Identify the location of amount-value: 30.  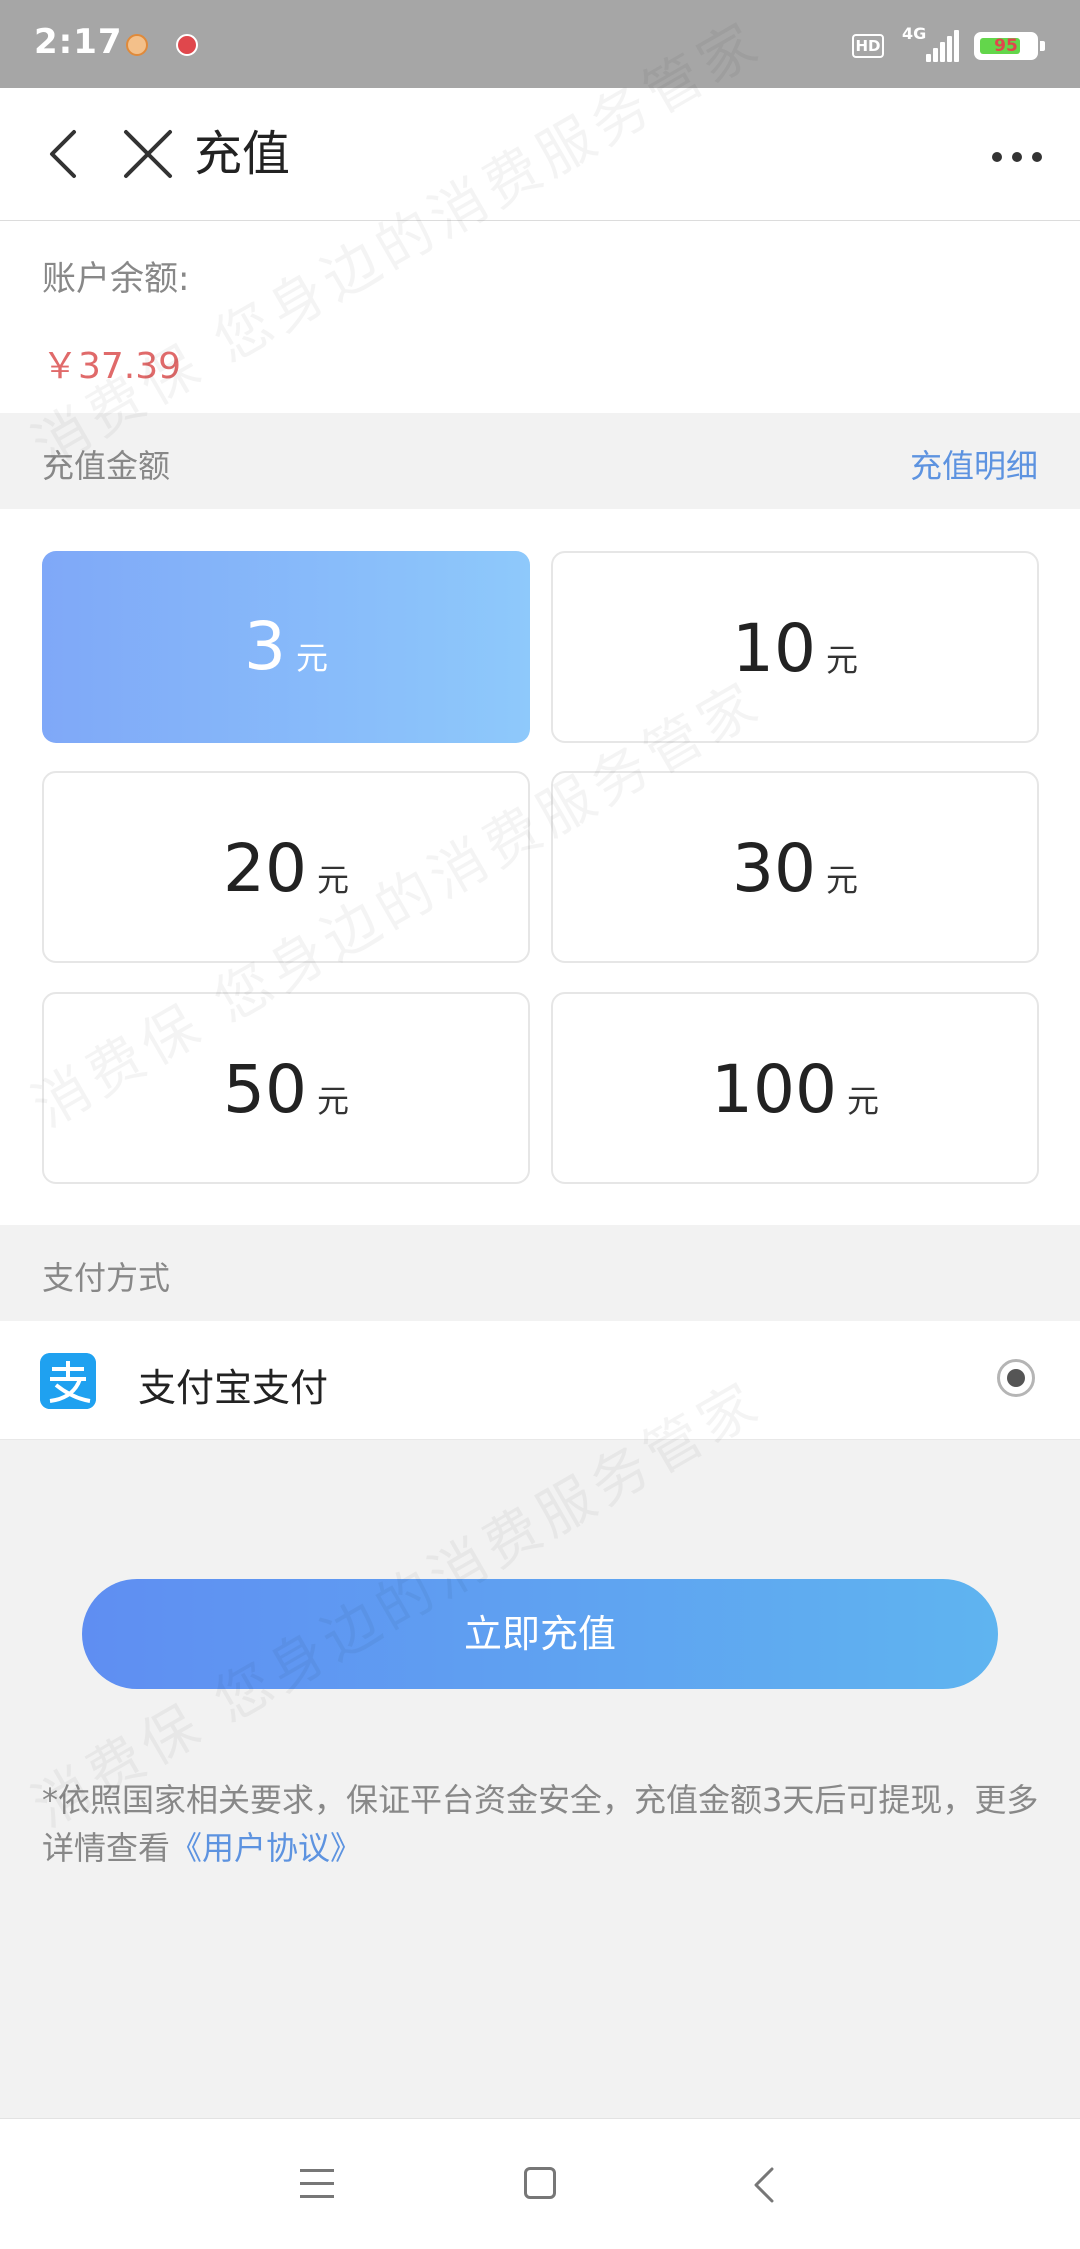
(774, 868).